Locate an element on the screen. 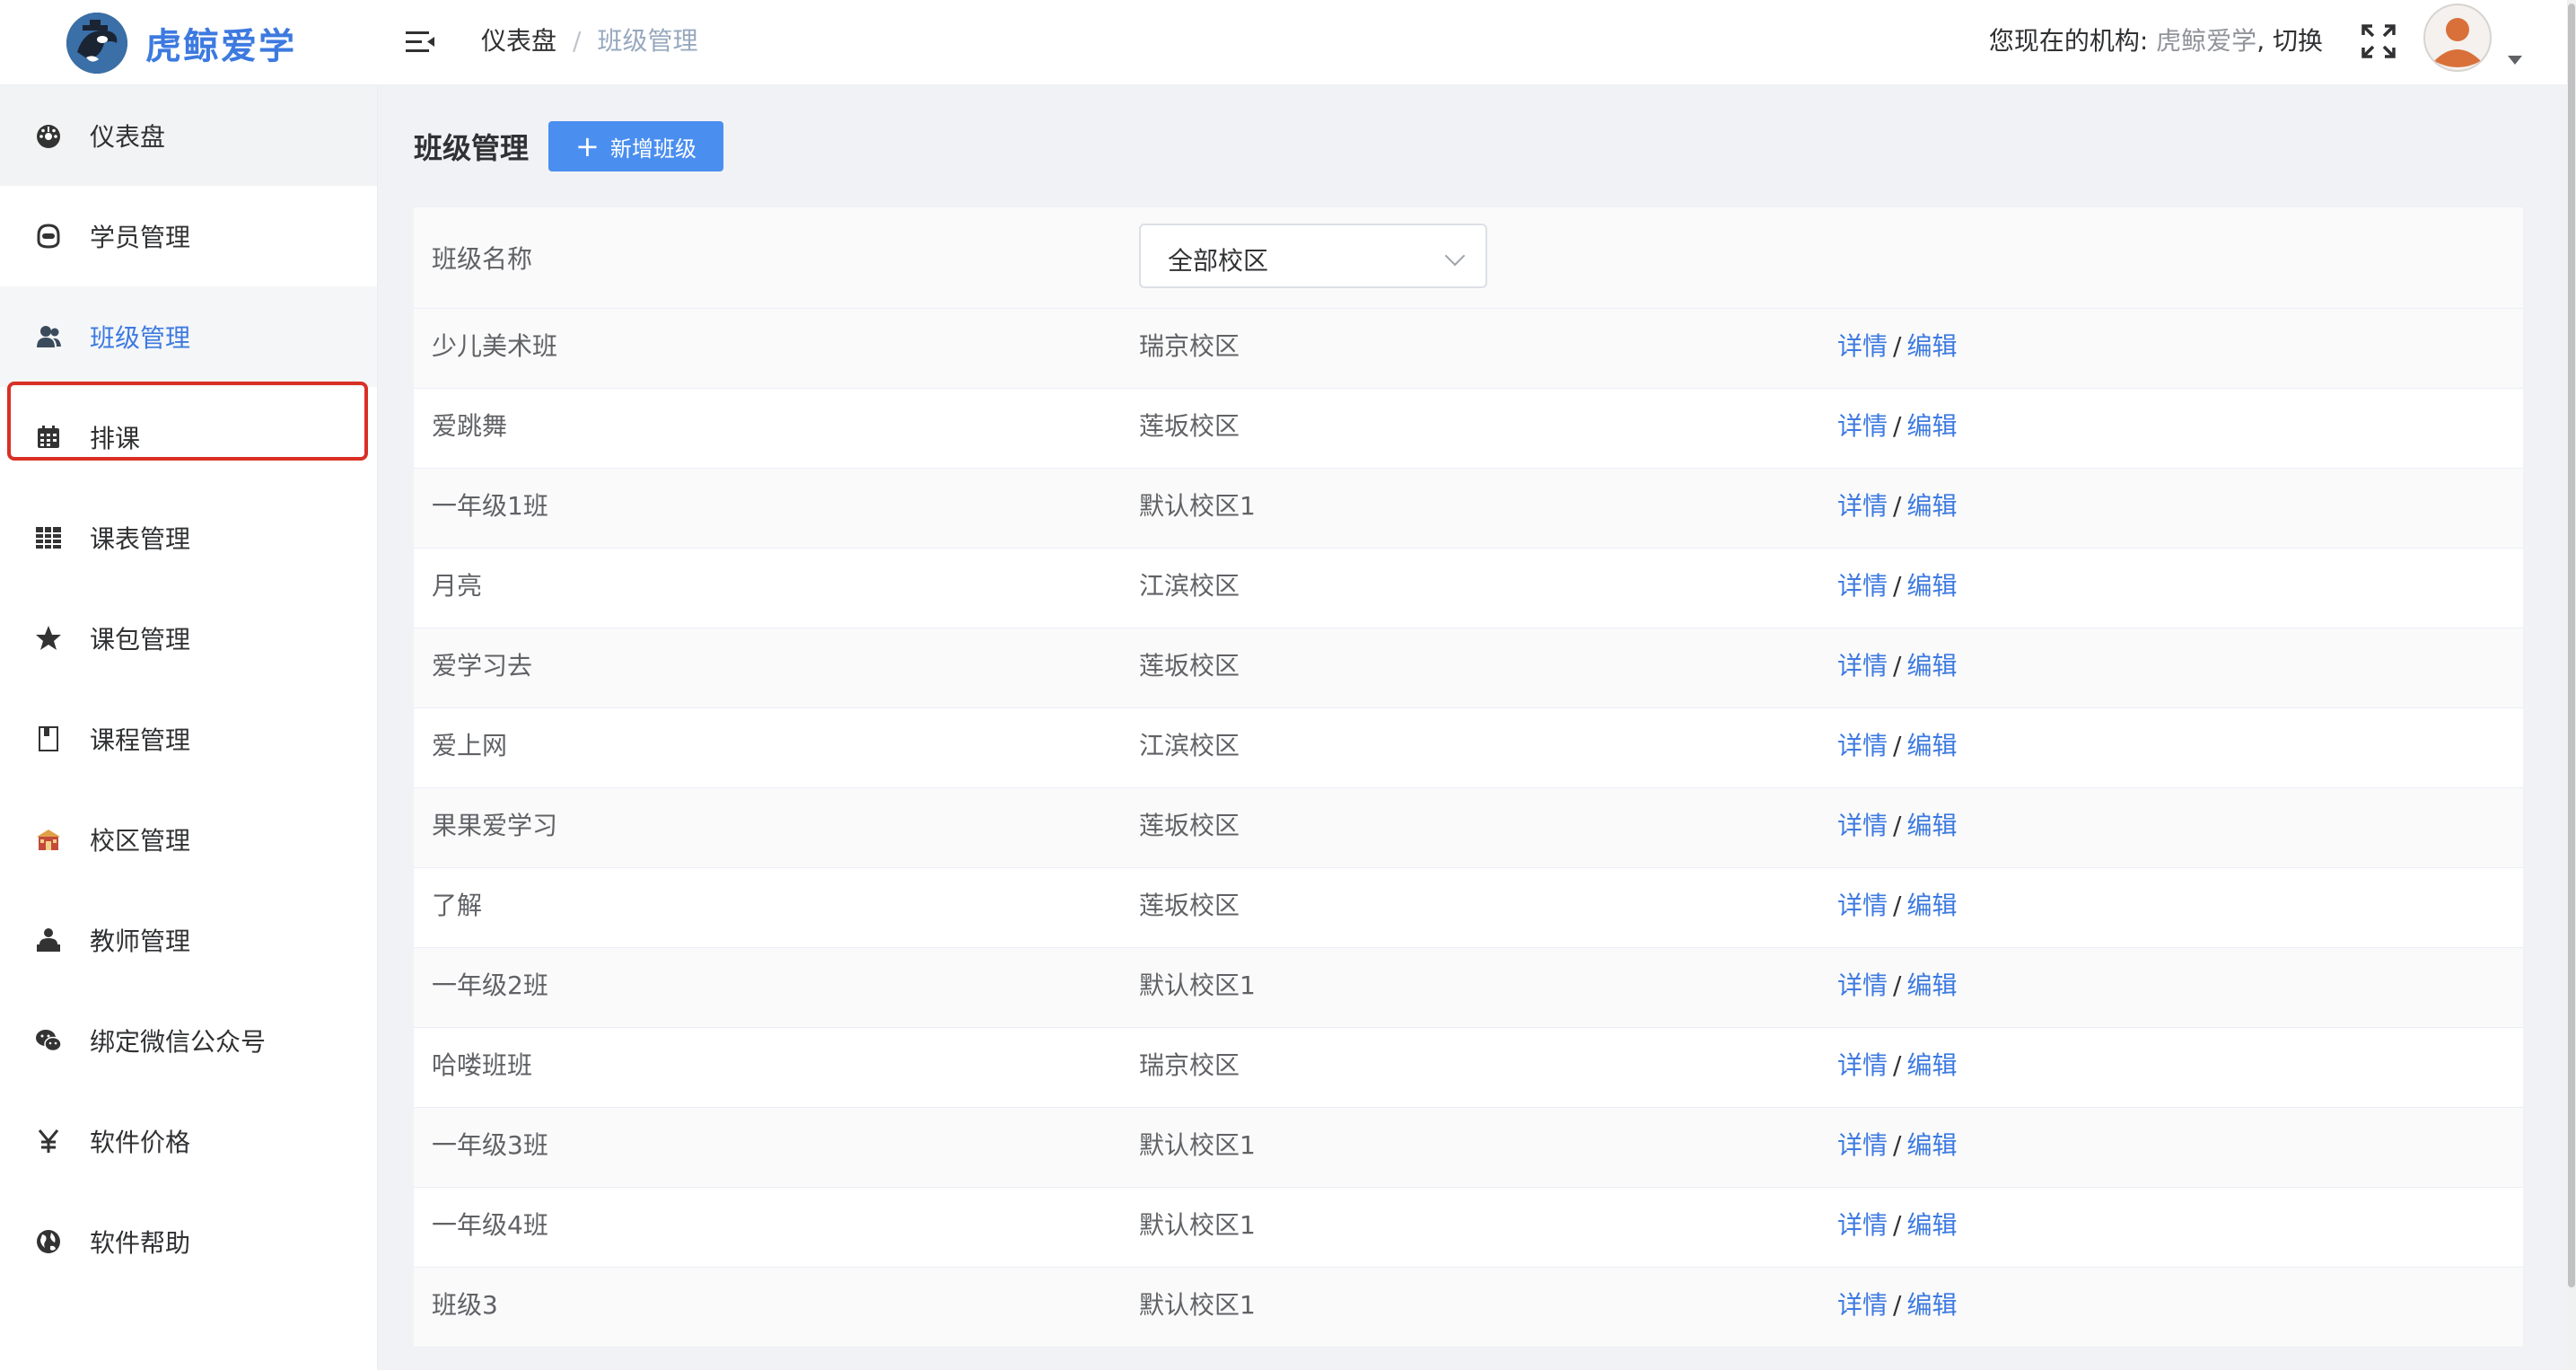 Image resolution: width=2576 pixels, height=1370 pixels. fullscreen-icon is located at coordinates (2378, 41).